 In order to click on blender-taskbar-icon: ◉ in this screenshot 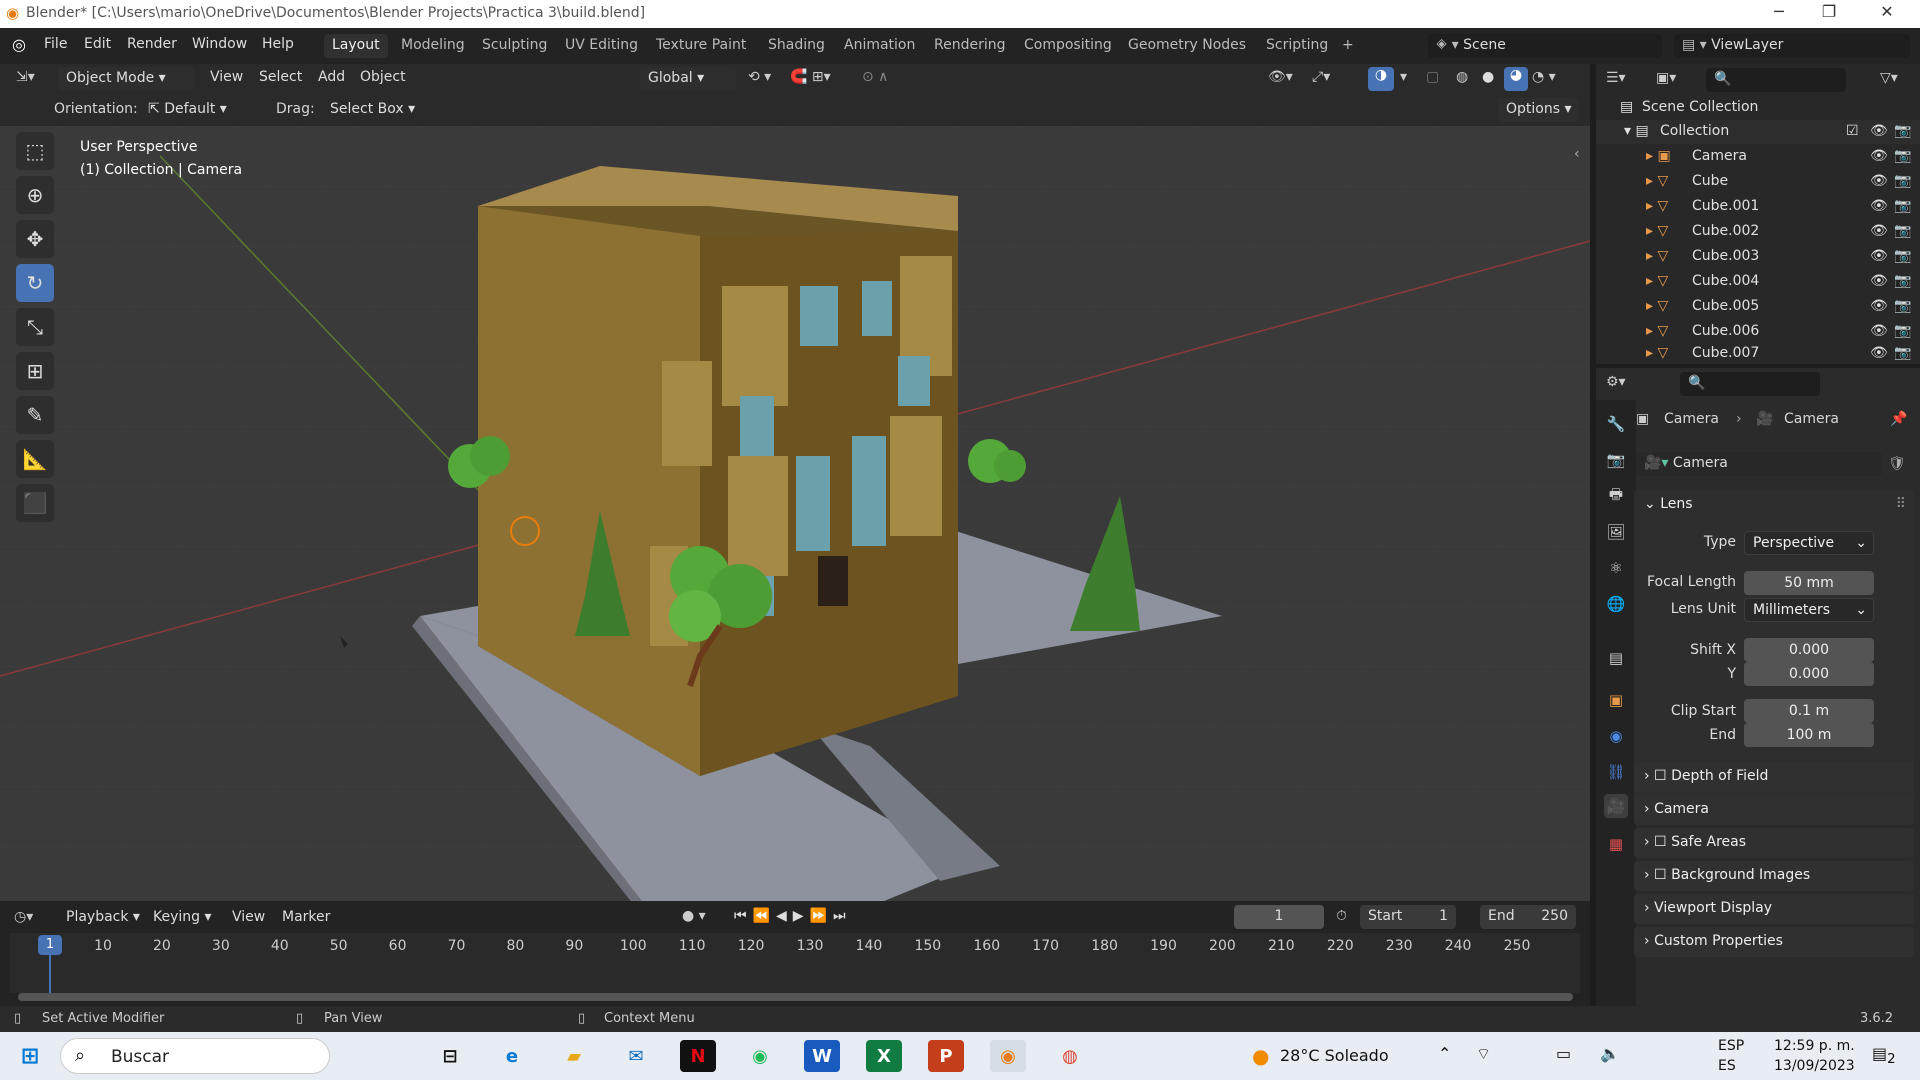, I will do `click(1008, 1056)`.